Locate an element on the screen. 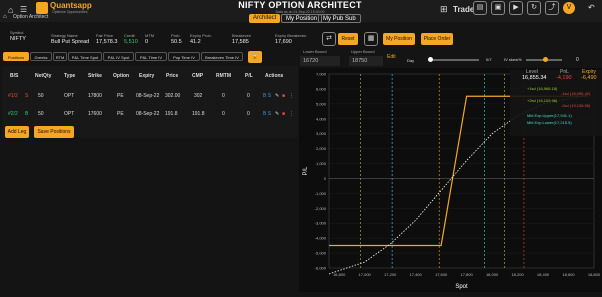  leg-cmp: 191.8 is located at coordinates (198, 114).